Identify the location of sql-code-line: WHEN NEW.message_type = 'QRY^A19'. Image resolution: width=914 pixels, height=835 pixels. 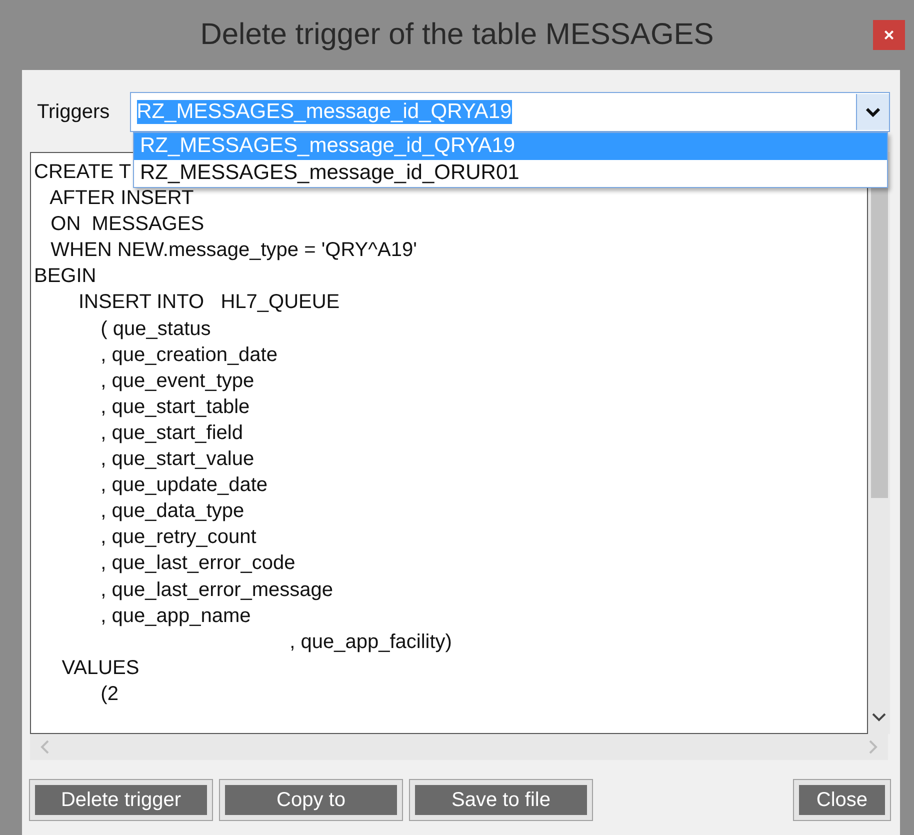
(233, 251).